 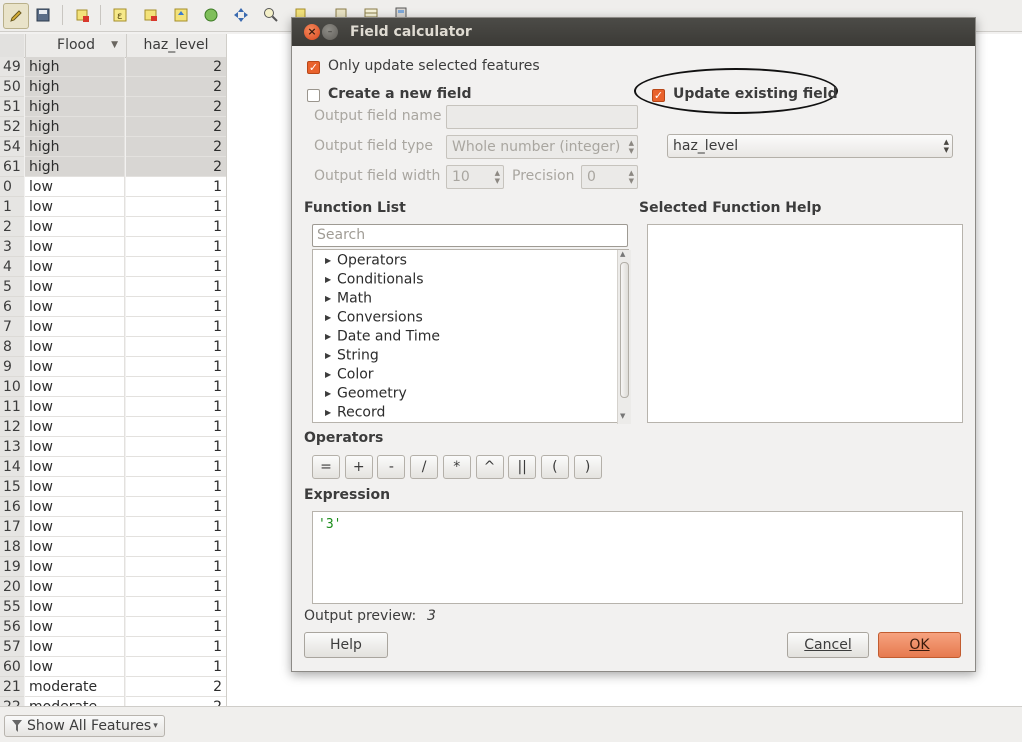 I want to click on output-field-type-select: Whole number (integer) ▲ ▼, so click(x=542, y=147).